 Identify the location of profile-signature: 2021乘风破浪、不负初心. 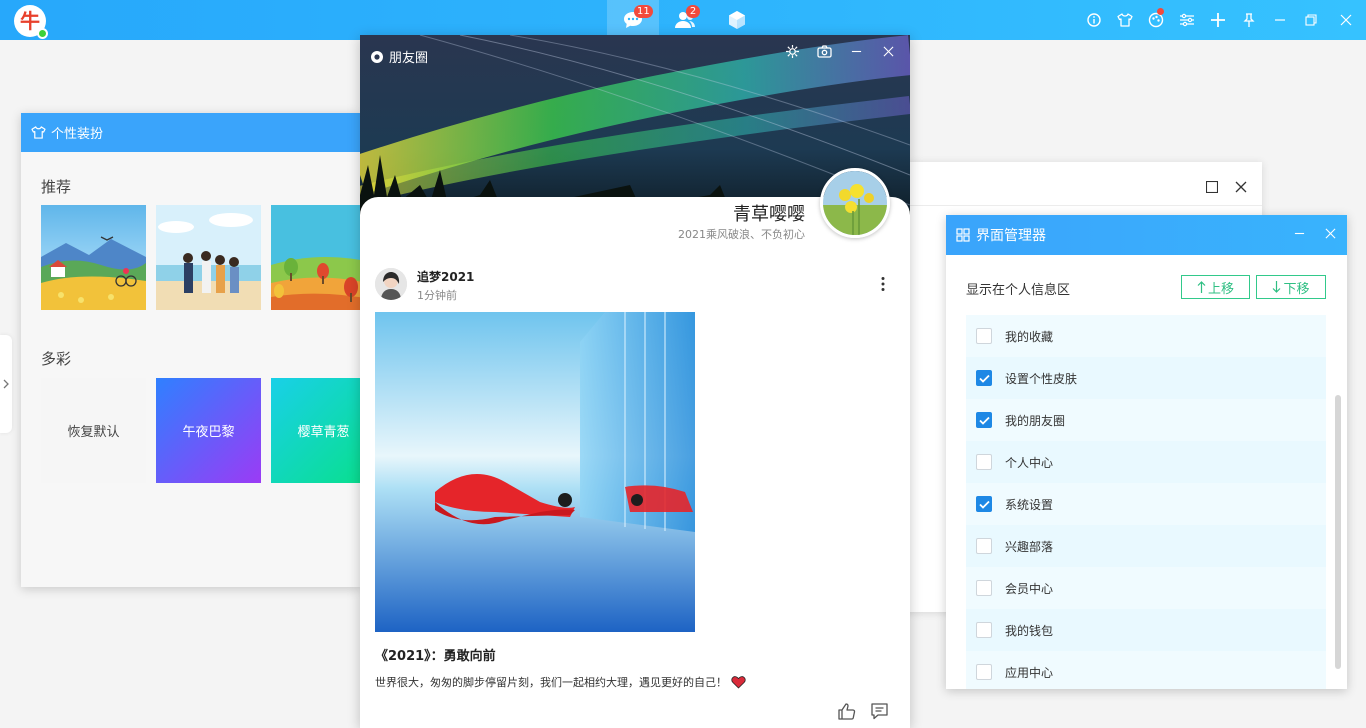
(741, 234).